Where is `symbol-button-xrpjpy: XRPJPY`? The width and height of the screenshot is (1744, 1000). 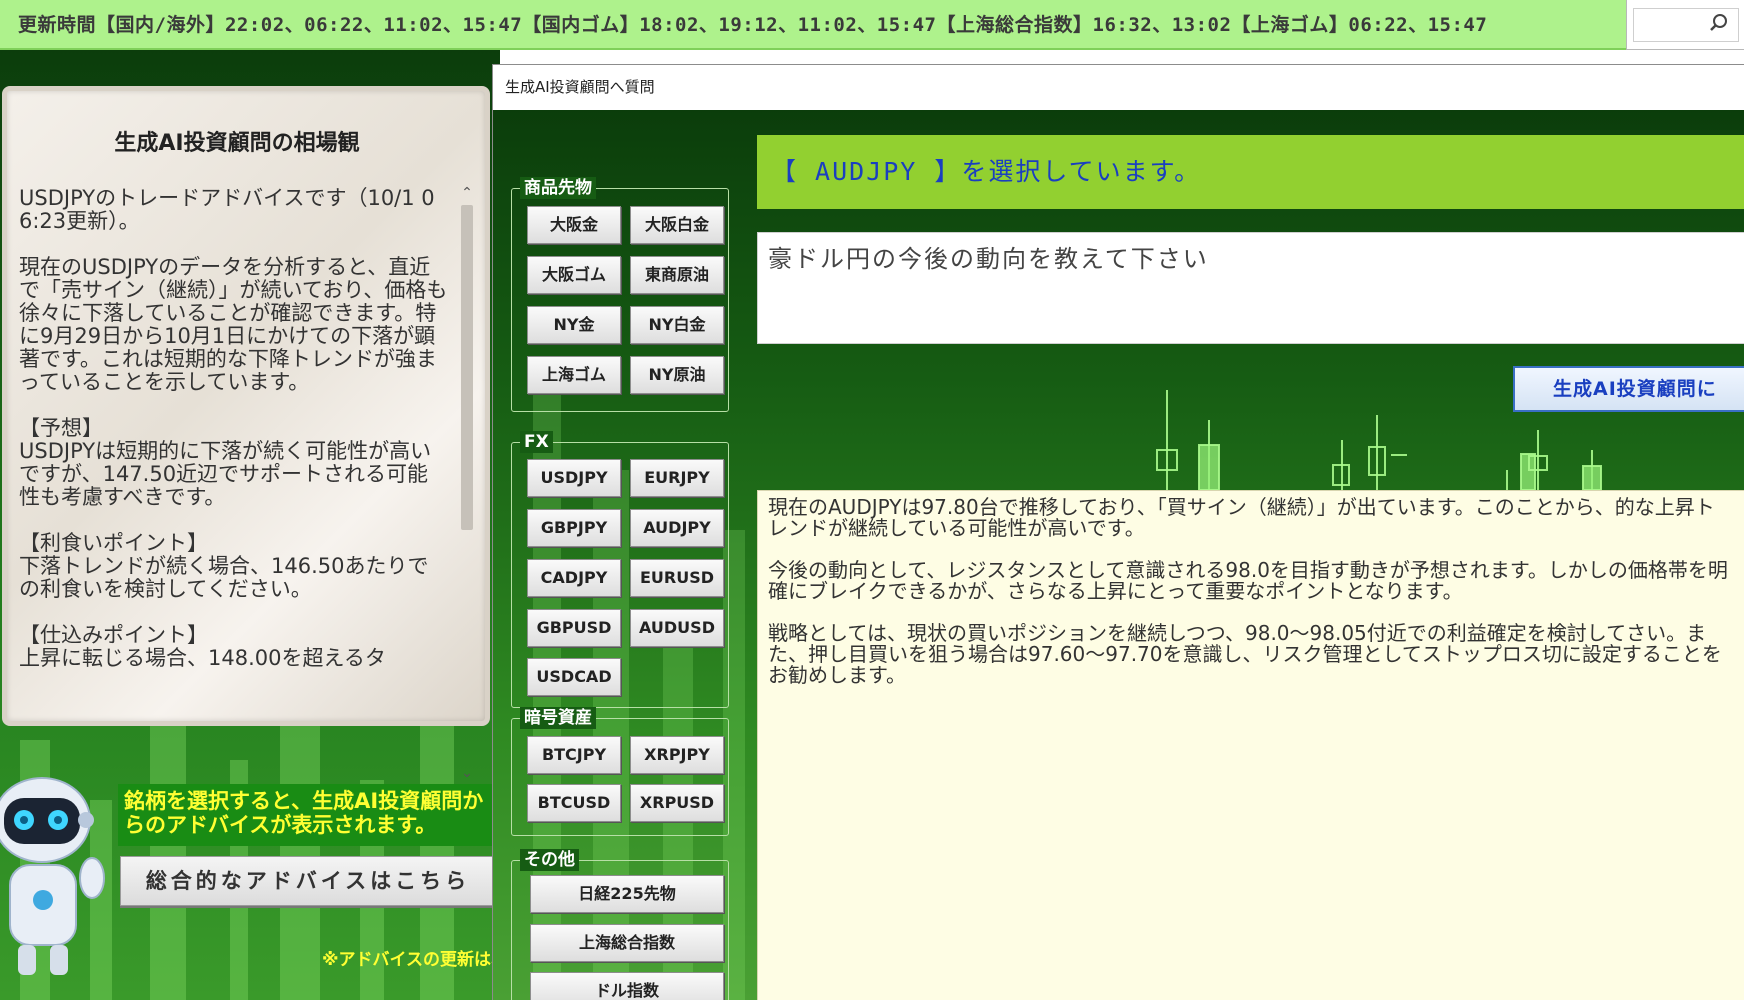
symbol-button-xrpjpy: XRPJPY is located at coordinates (677, 755).